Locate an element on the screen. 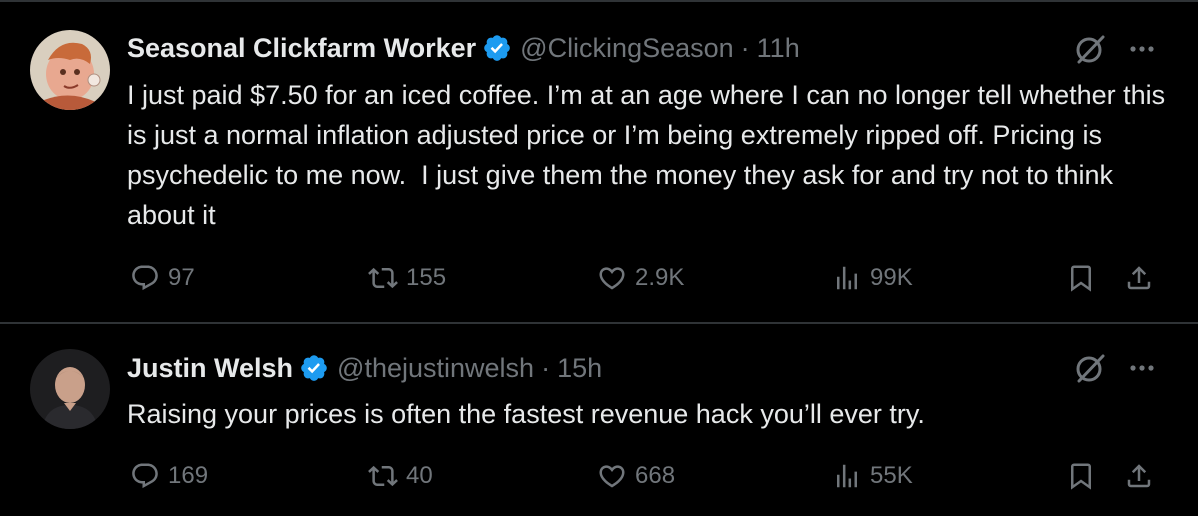 The height and width of the screenshot is (516, 1198). retweet-button: 155 is located at coordinates (407, 278).